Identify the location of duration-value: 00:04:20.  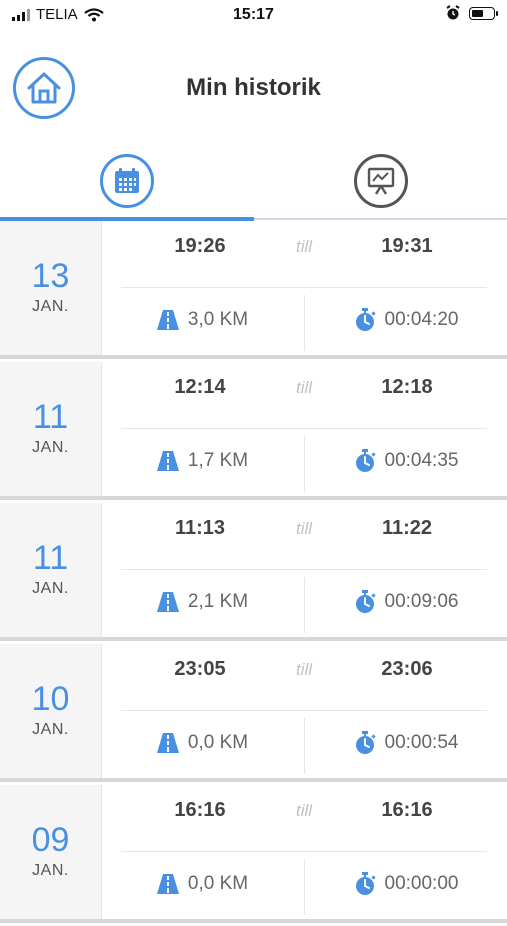
(421, 319).